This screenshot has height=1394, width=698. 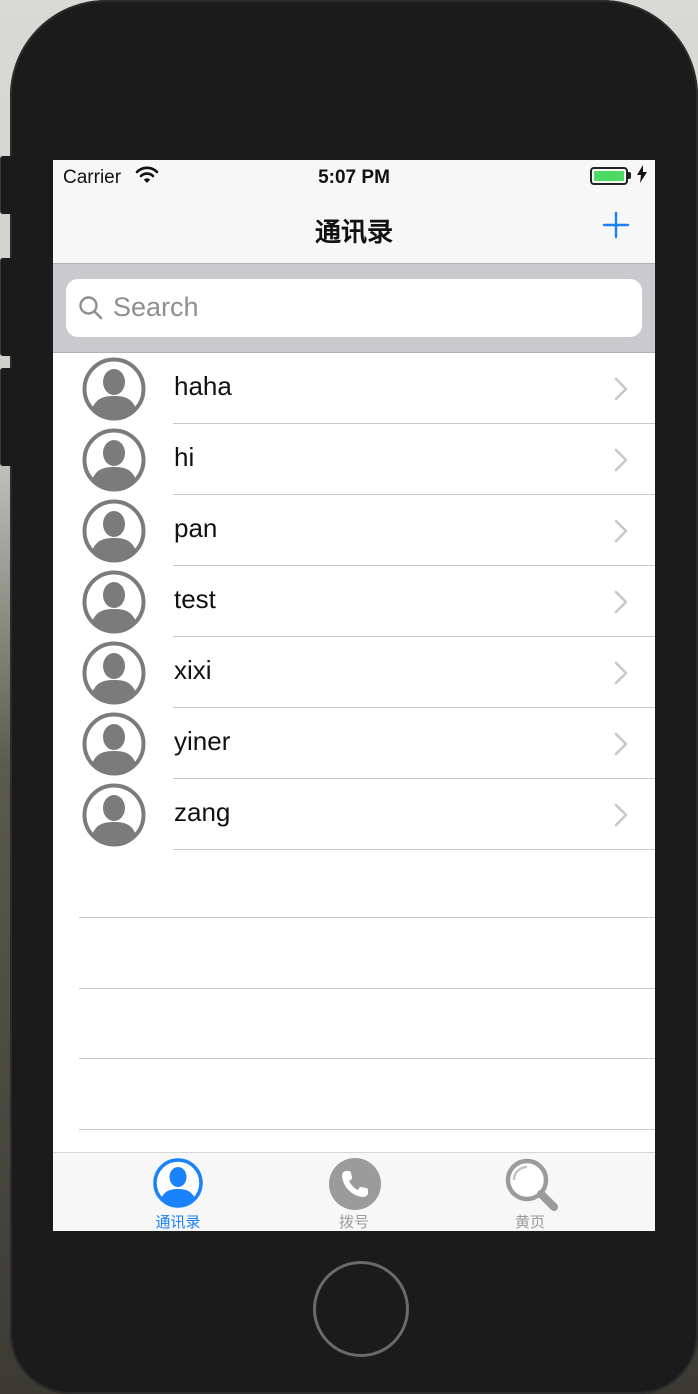 I want to click on plus-icon, so click(x=616, y=225).